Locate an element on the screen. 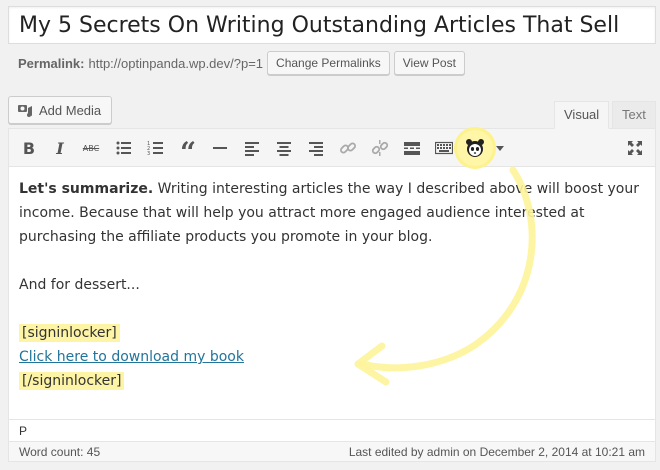 Image resolution: width=660 pixels, height=470 pixels. align-center-button is located at coordinates (284, 148).